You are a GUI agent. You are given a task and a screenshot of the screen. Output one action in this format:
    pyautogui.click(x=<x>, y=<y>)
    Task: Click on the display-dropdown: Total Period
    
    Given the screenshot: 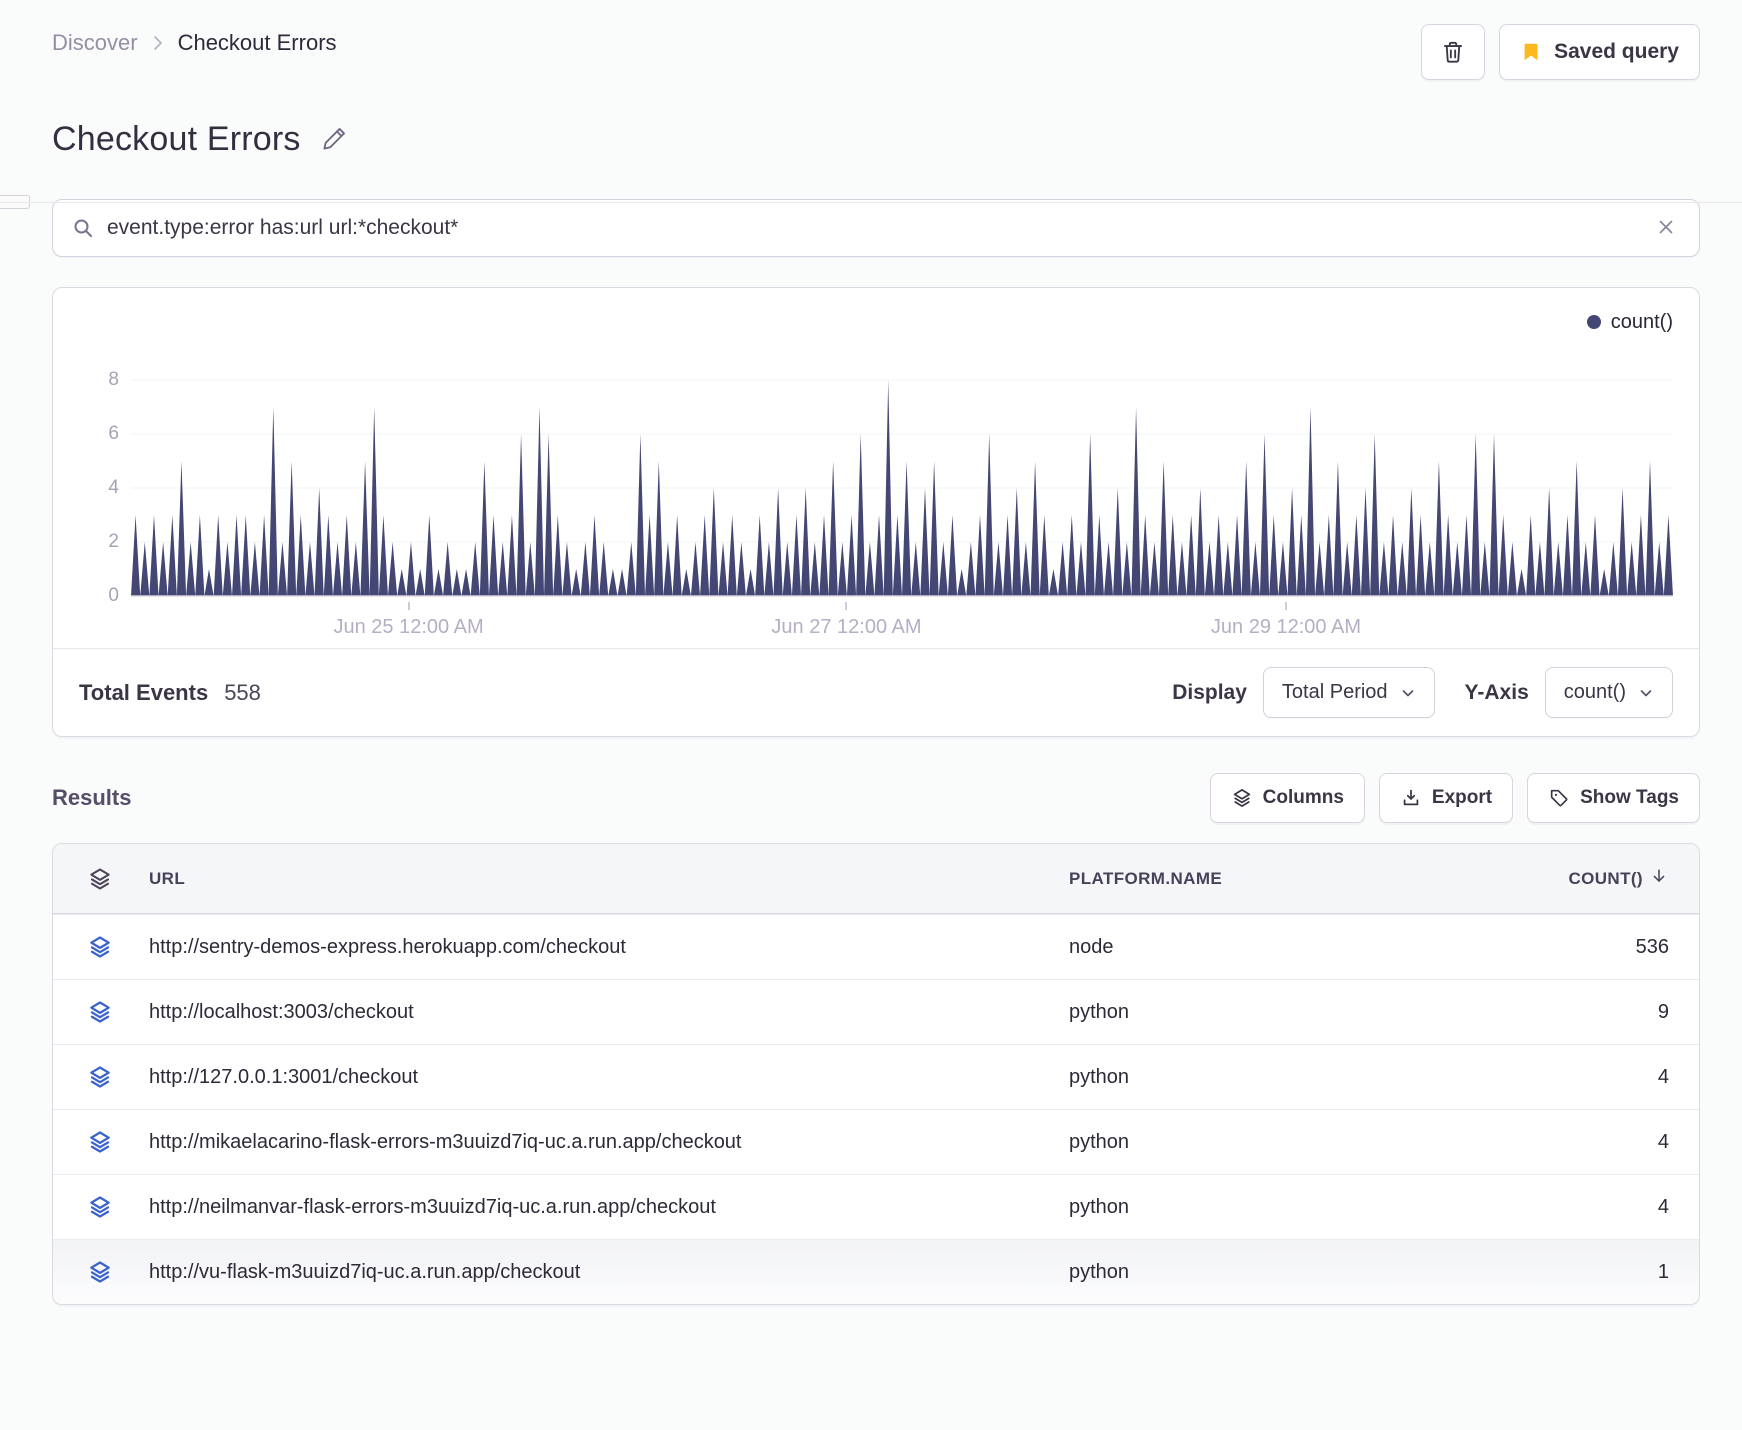 What is the action you would take?
    pyautogui.click(x=1348, y=692)
    